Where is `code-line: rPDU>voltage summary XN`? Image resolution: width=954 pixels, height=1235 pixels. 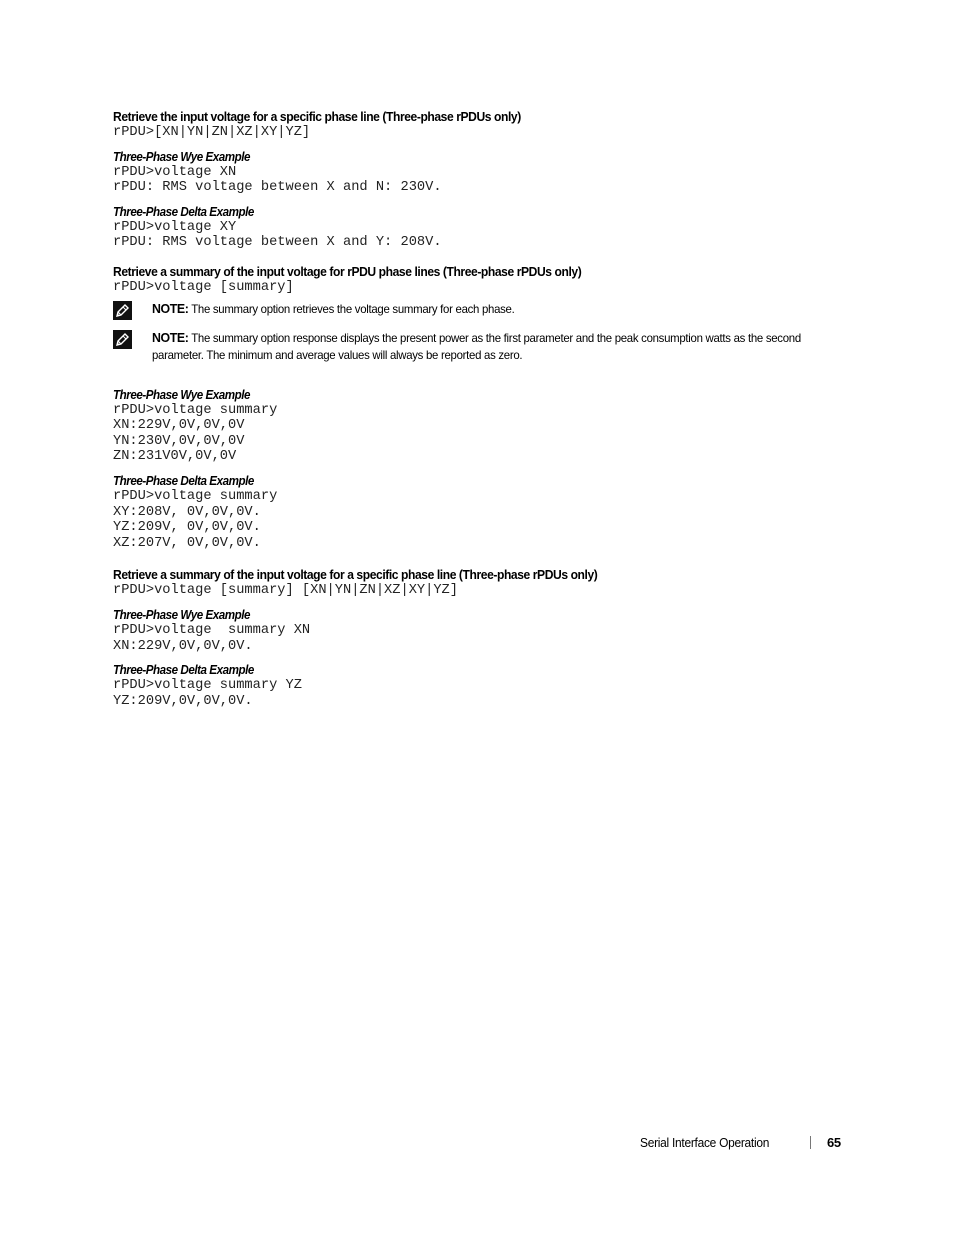
code-line: rPDU>voltage summary XN is located at coordinates (212, 630).